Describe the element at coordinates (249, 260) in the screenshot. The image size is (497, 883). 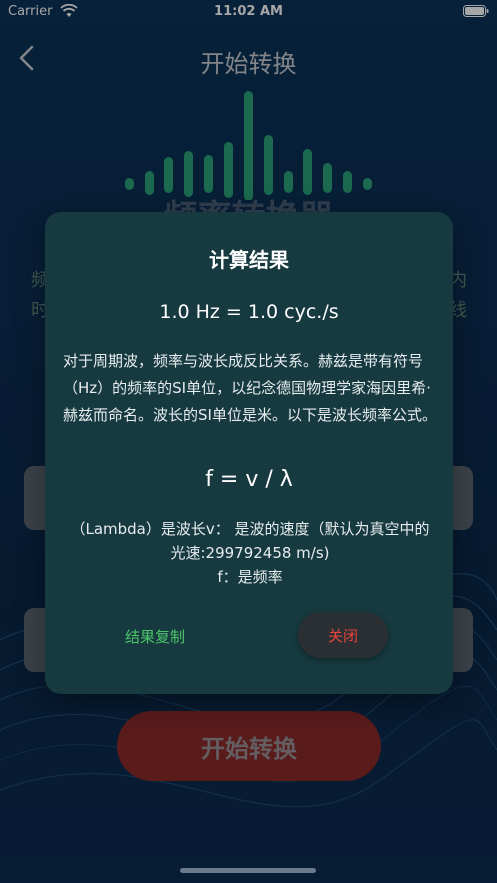
I see `dialog-title: 计算结果` at that location.